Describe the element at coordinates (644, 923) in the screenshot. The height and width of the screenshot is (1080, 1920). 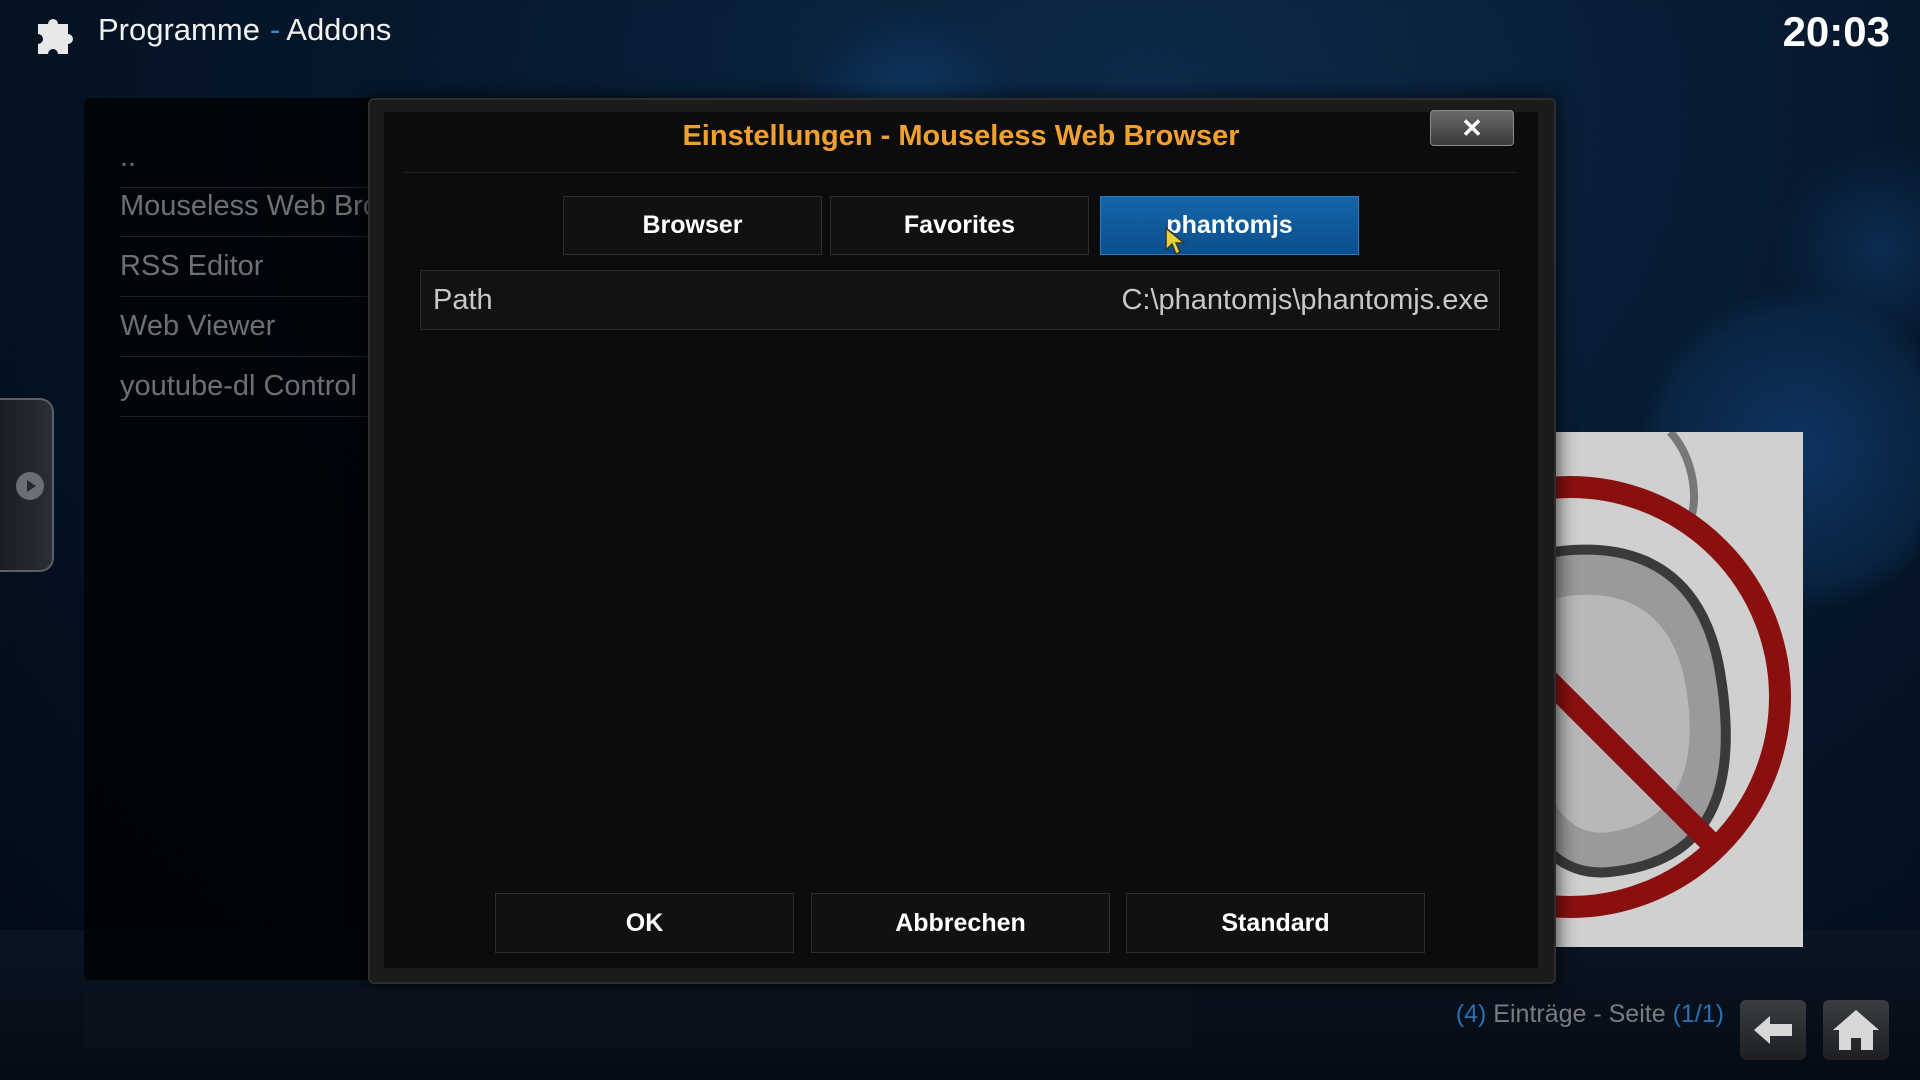
I see `ok-button: OK` at that location.